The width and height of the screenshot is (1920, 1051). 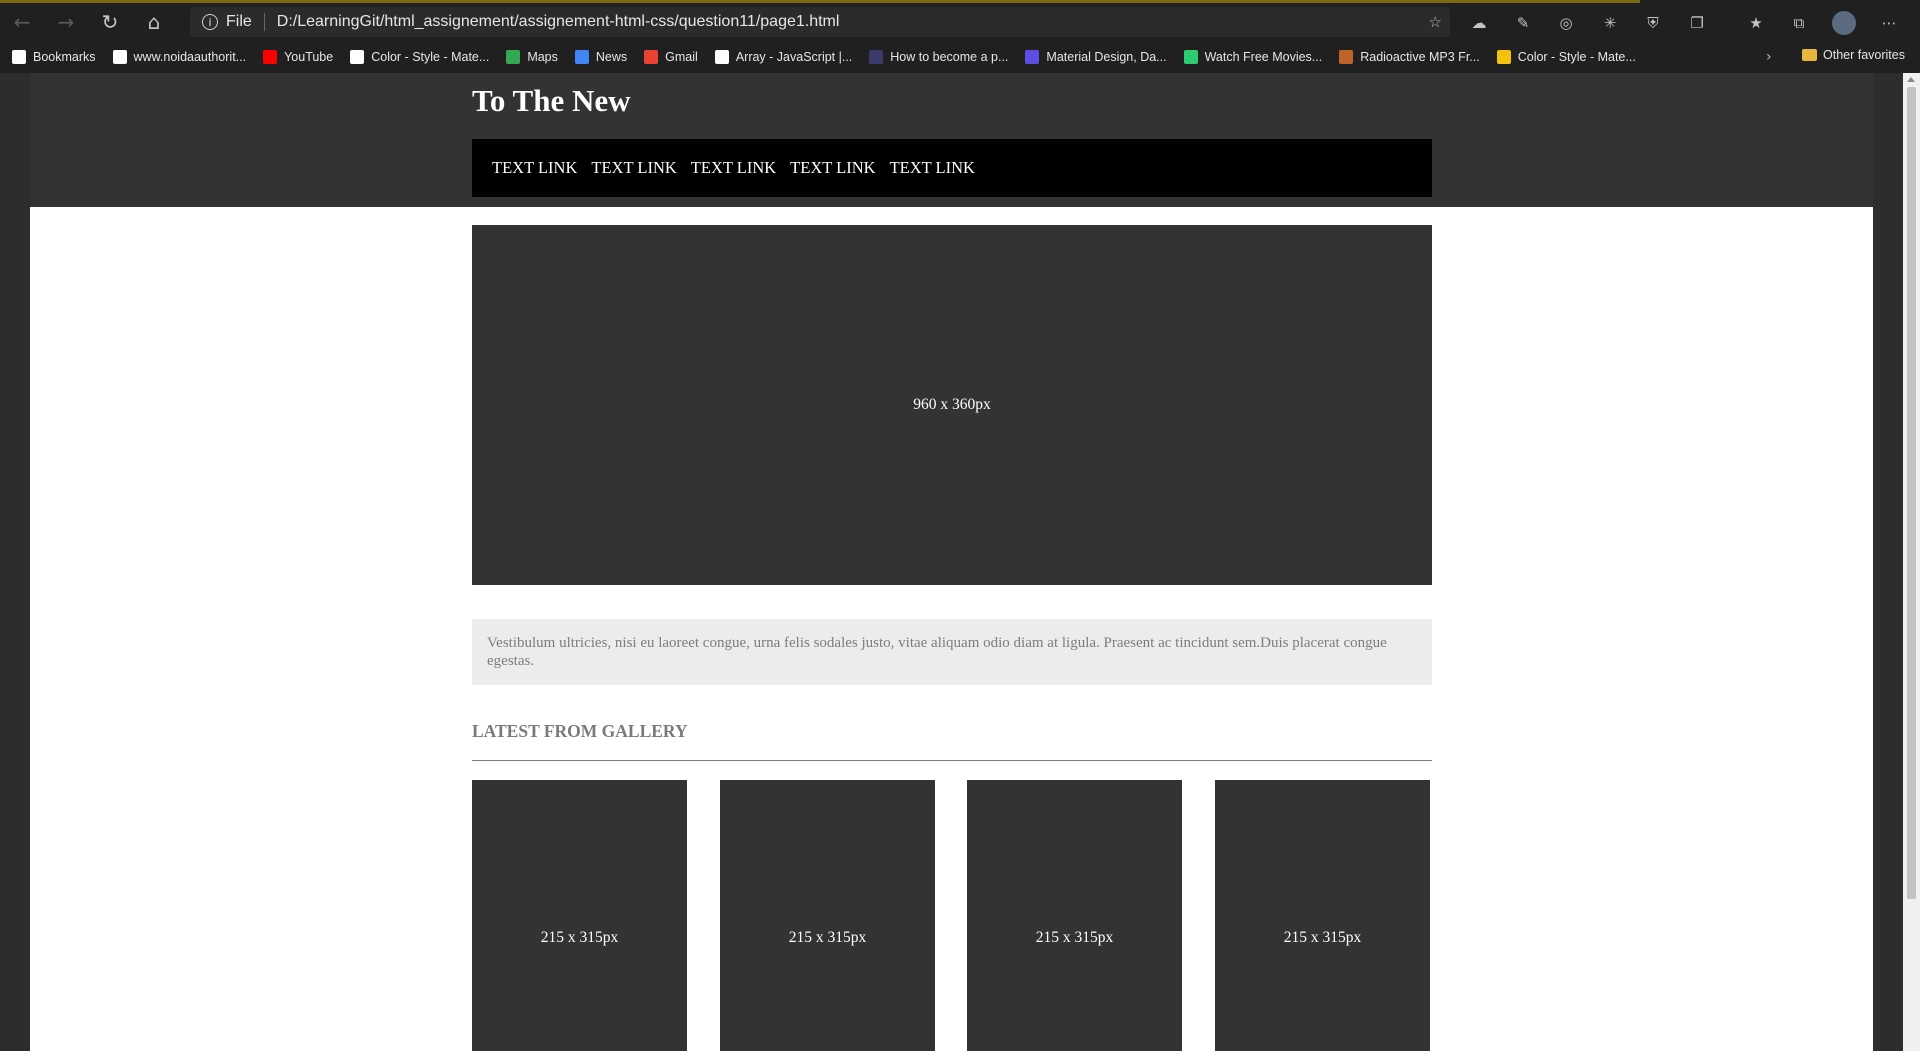 I want to click on hero-label: 960 x 360px, so click(x=952, y=404).